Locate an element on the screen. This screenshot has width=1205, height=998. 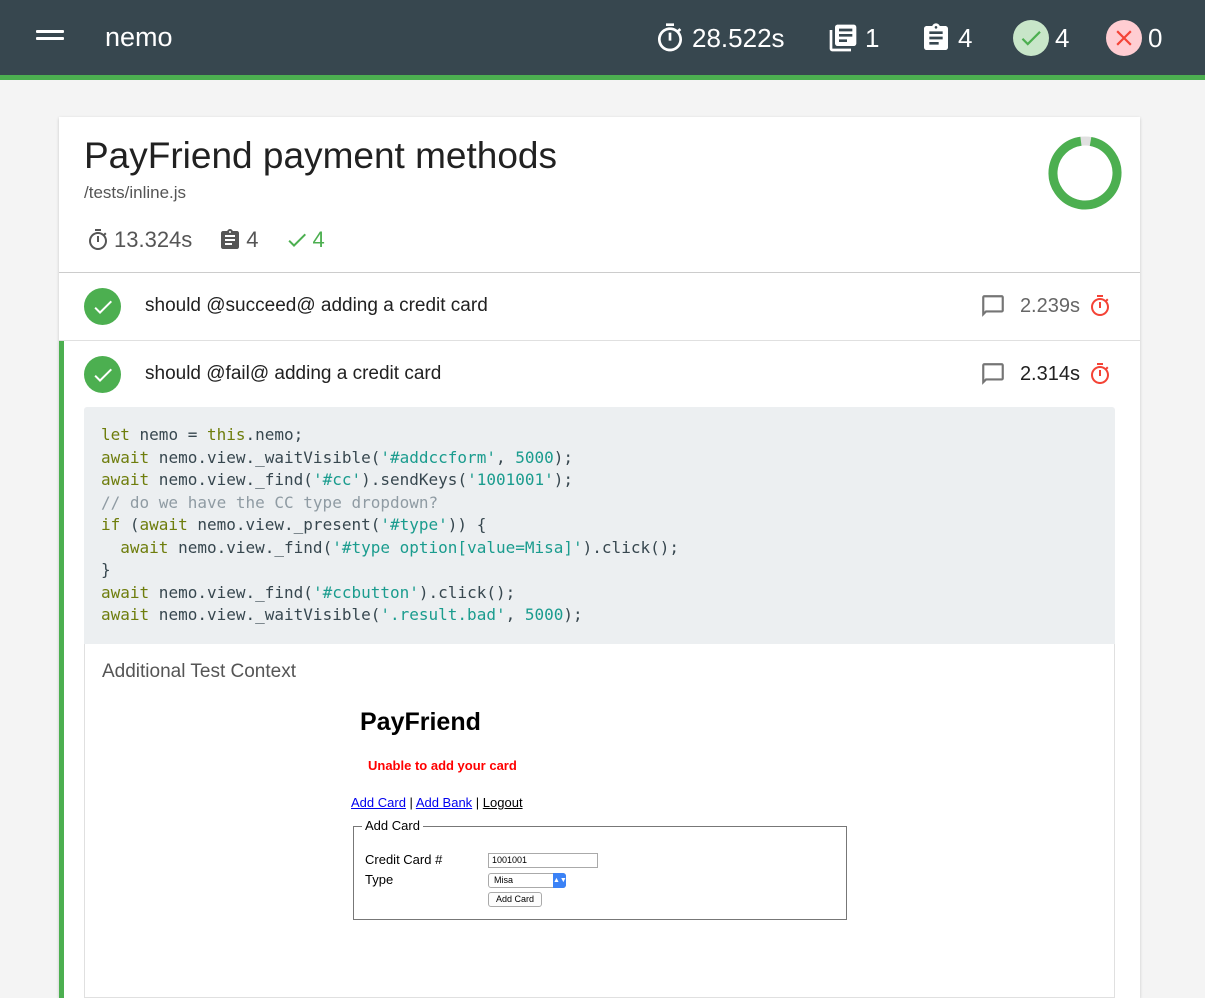
suite-stats: 13.324s 4 4 is located at coordinates (218, 240).